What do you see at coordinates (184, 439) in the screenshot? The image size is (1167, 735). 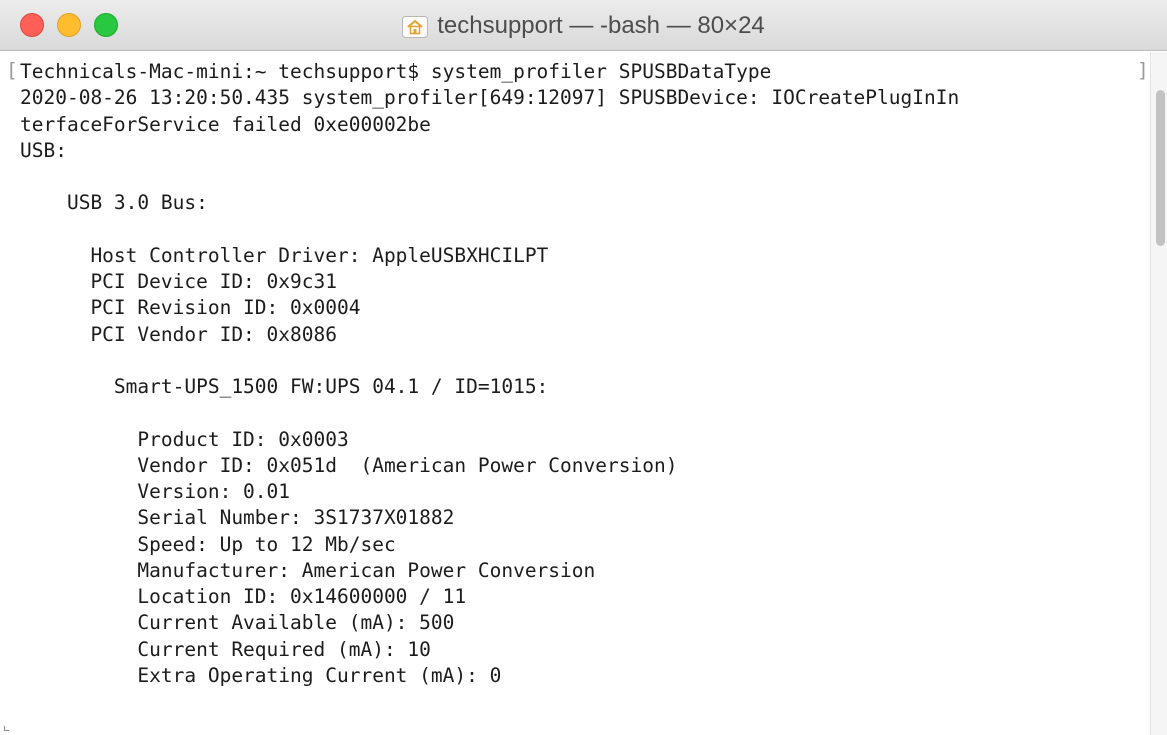 I see `terminal-line: Product ID: 0x0003` at bounding box center [184, 439].